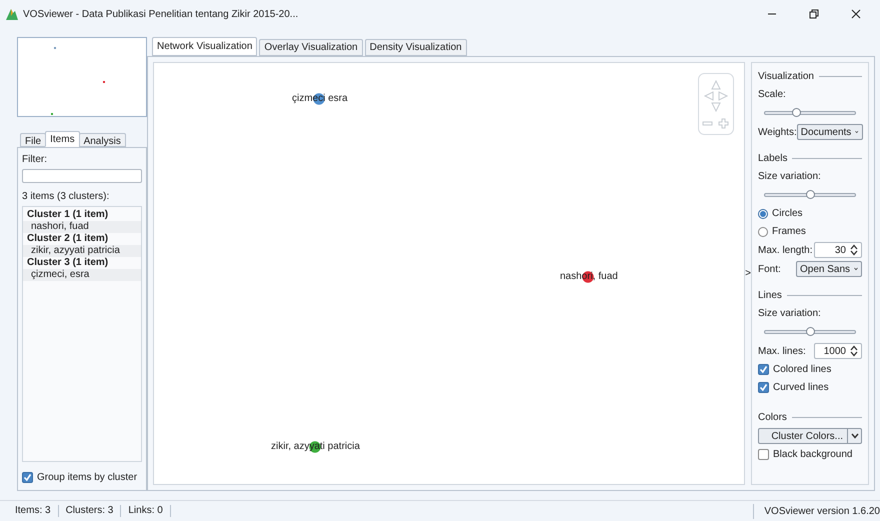  Describe the element at coordinates (829, 269) in the screenshot. I see `dropdown: Open Sans` at that location.